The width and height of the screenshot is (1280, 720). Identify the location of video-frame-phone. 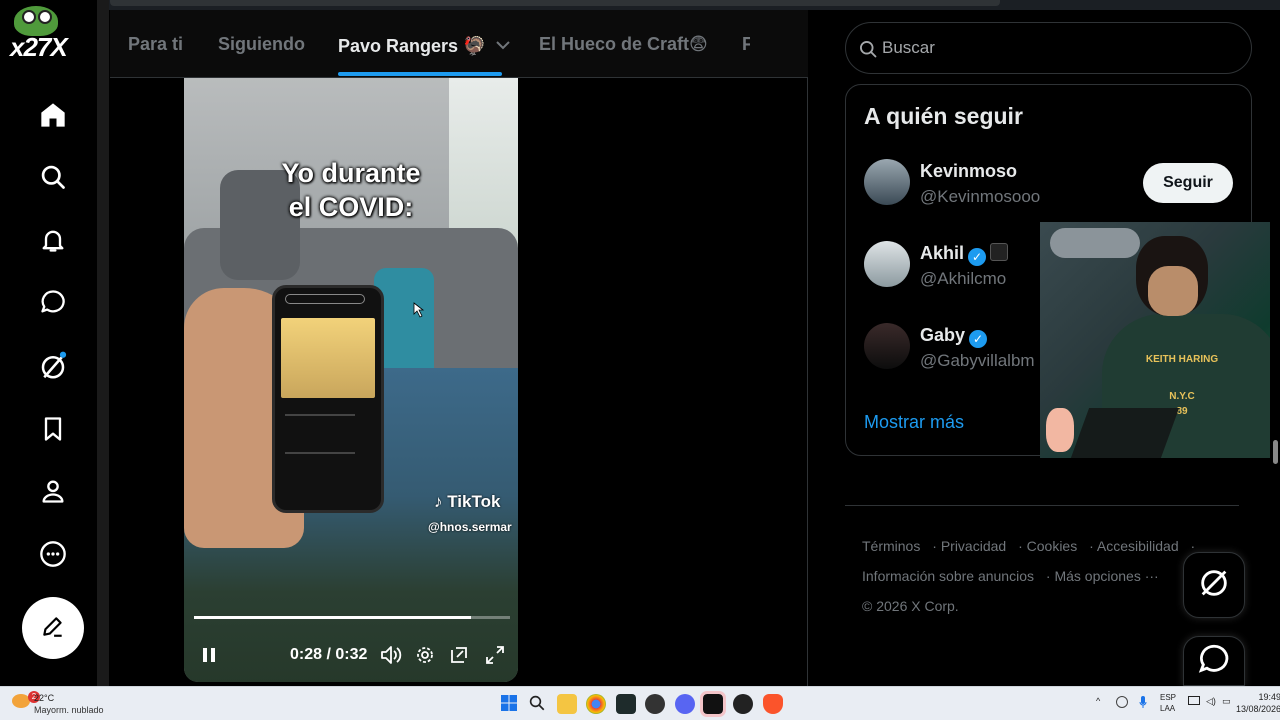
(328, 399).